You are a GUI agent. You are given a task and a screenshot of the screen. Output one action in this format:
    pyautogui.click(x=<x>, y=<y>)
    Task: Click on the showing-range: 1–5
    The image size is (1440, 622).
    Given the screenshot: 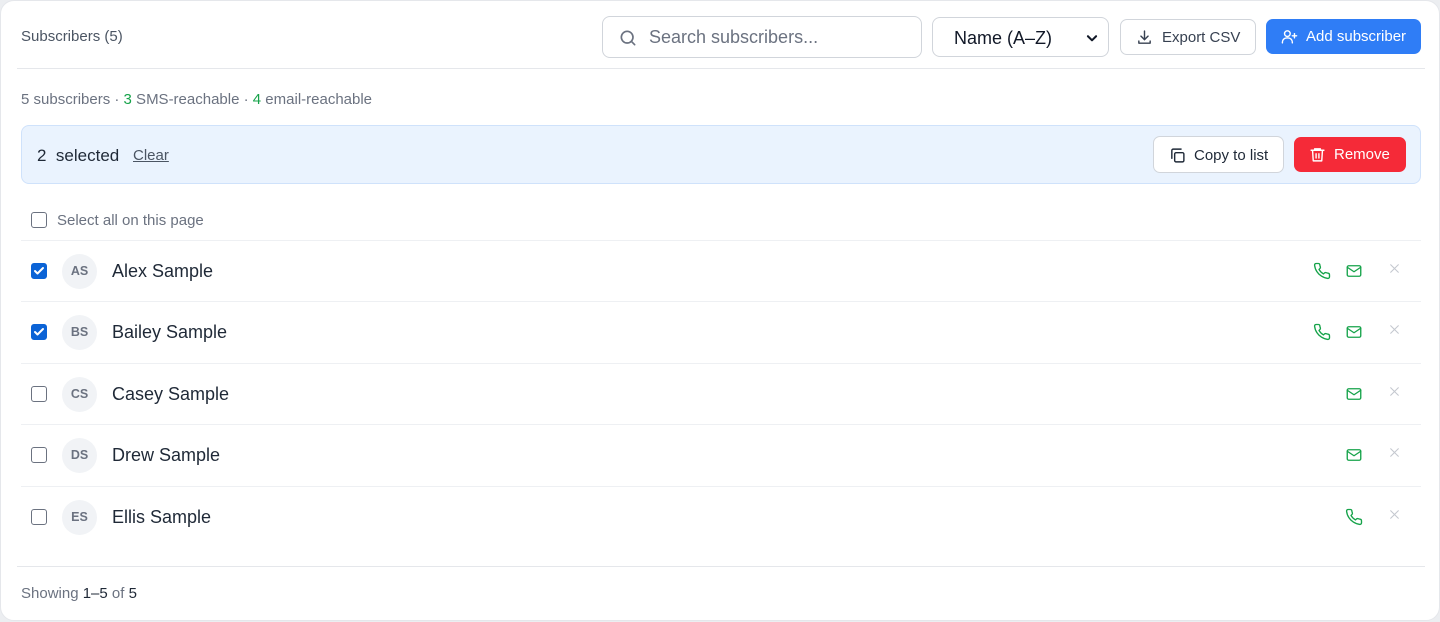 What is the action you would take?
    pyautogui.click(x=95, y=593)
    